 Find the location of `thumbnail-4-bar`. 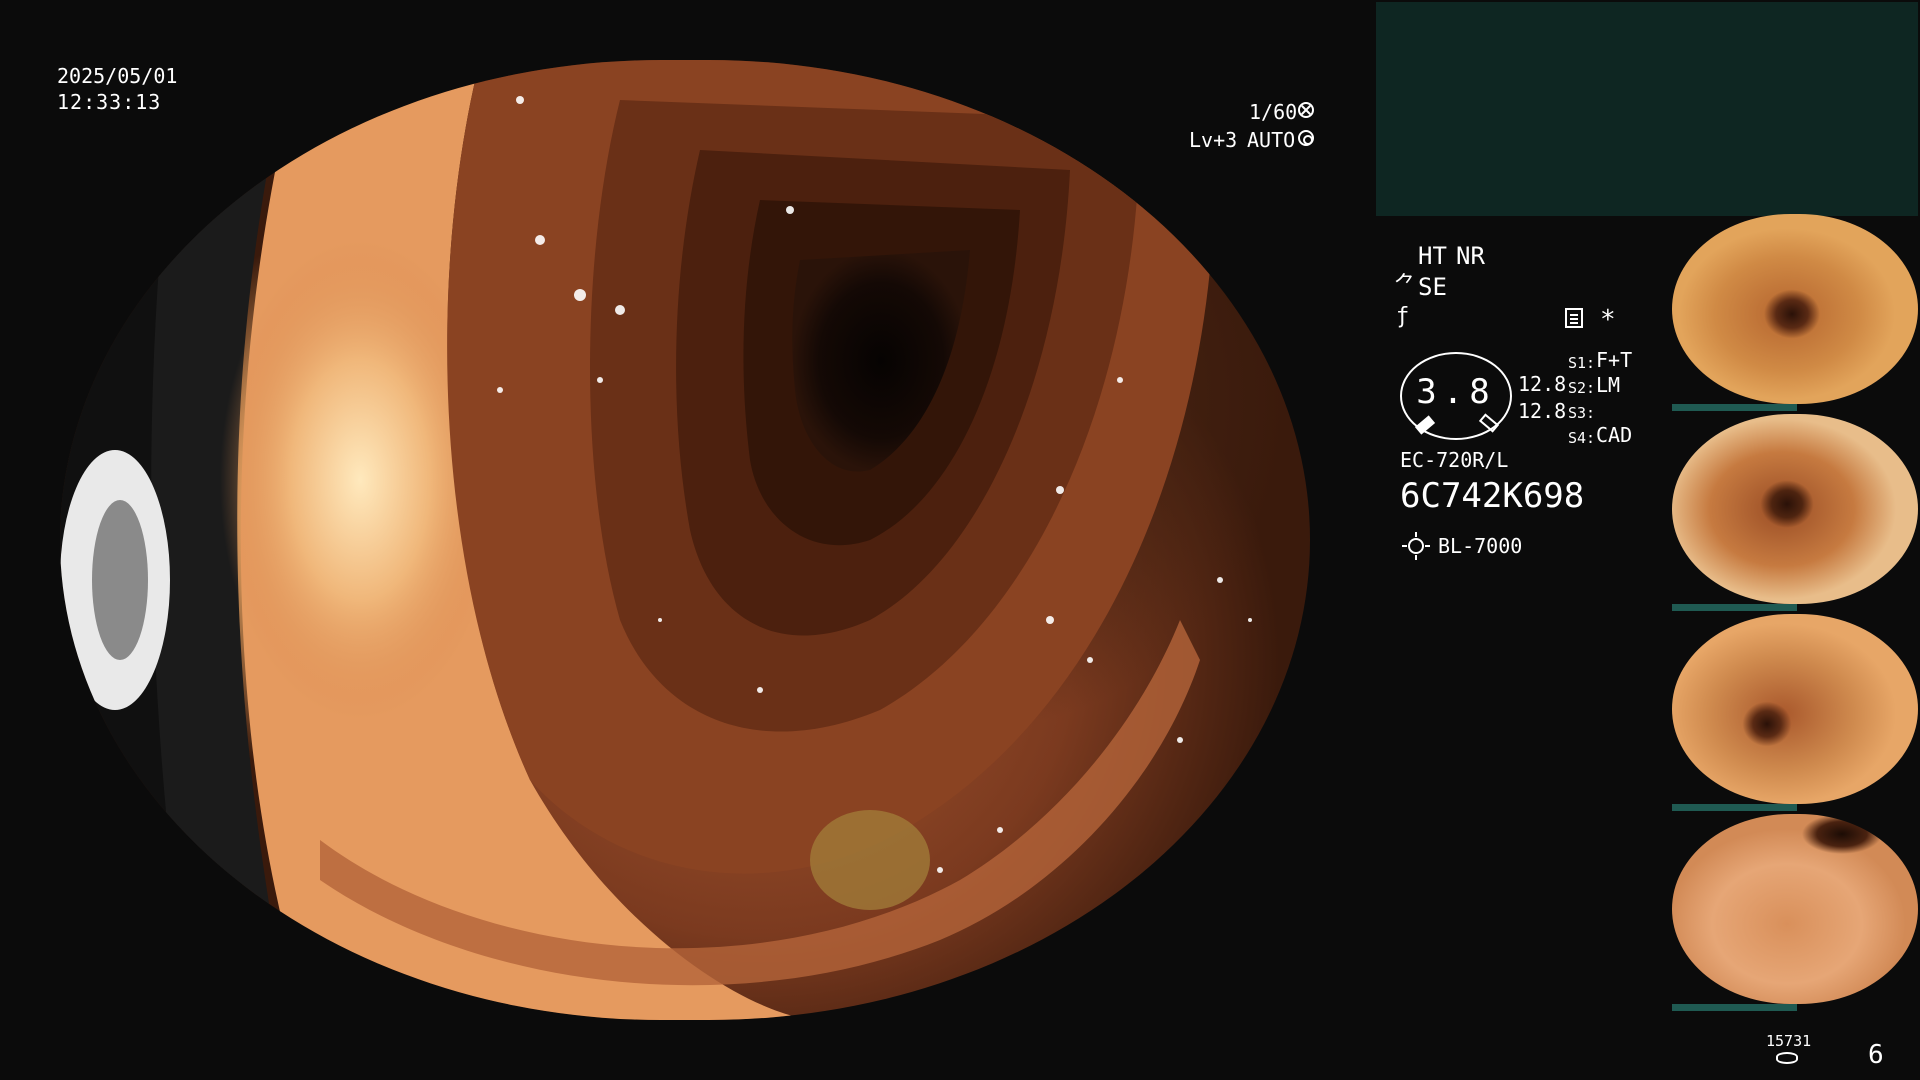

thumbnail-4-bar is located at coordinates (1734, 1007).